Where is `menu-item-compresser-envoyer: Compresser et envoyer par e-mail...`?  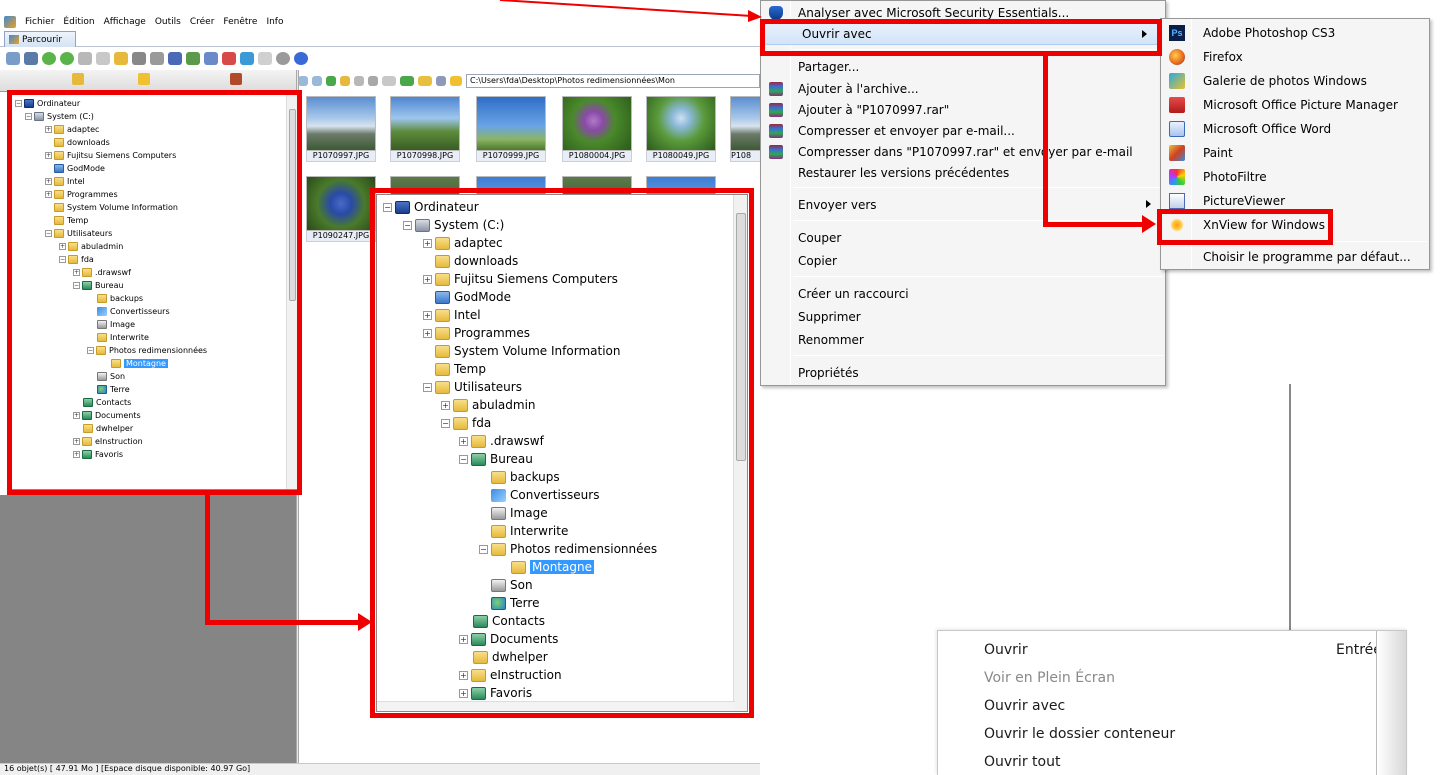 menu-item-compresser-envoyer: Compresser et envoyer par e-mail... is located at coordinates (963, 131).